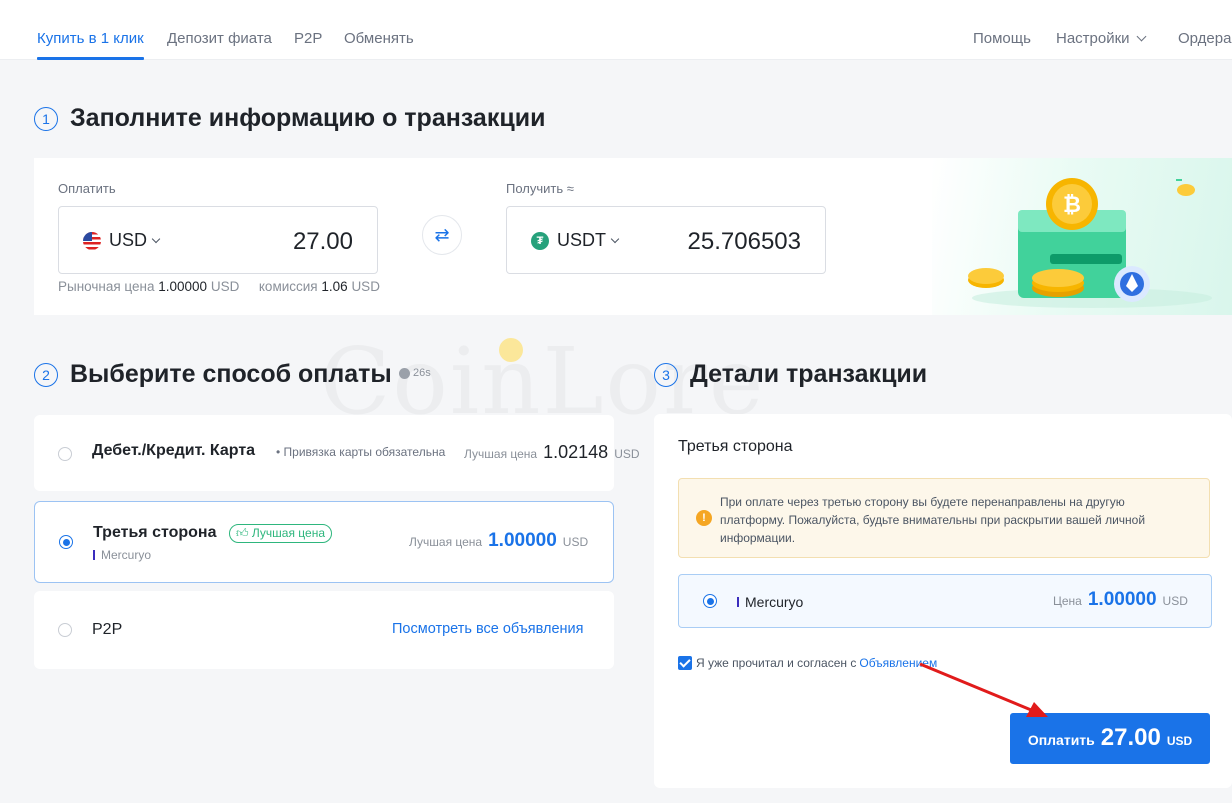  What do you see at coordinates (983, 689) in the screenshot?
I see `annotation-arrow-icon` at bounding box center [983, 689].